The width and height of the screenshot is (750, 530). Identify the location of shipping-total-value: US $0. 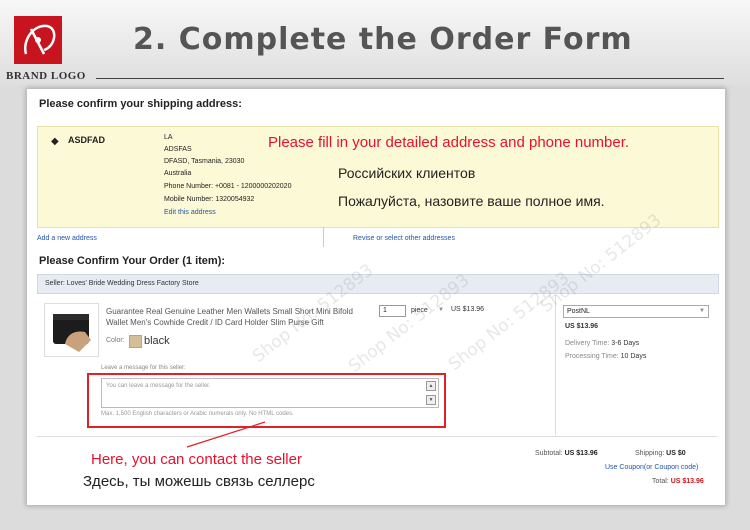
(676, 453).